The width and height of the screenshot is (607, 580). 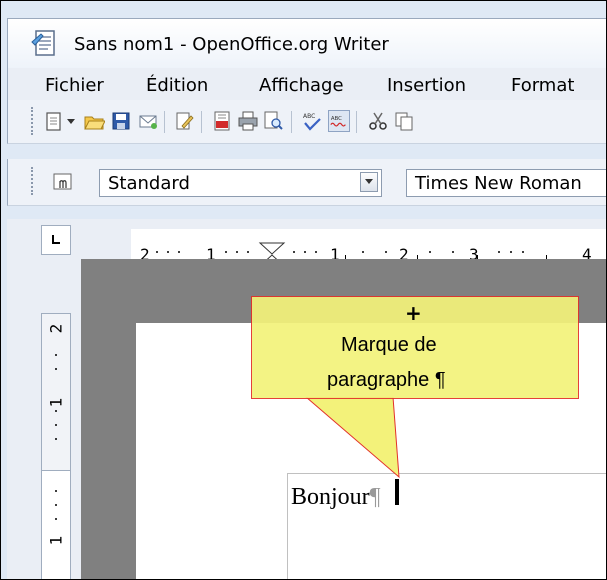 What do you see at coordinates (56, 437) in the screenshot?
I see `vertical-ruler-ticks` at bounding box center [56, 437].